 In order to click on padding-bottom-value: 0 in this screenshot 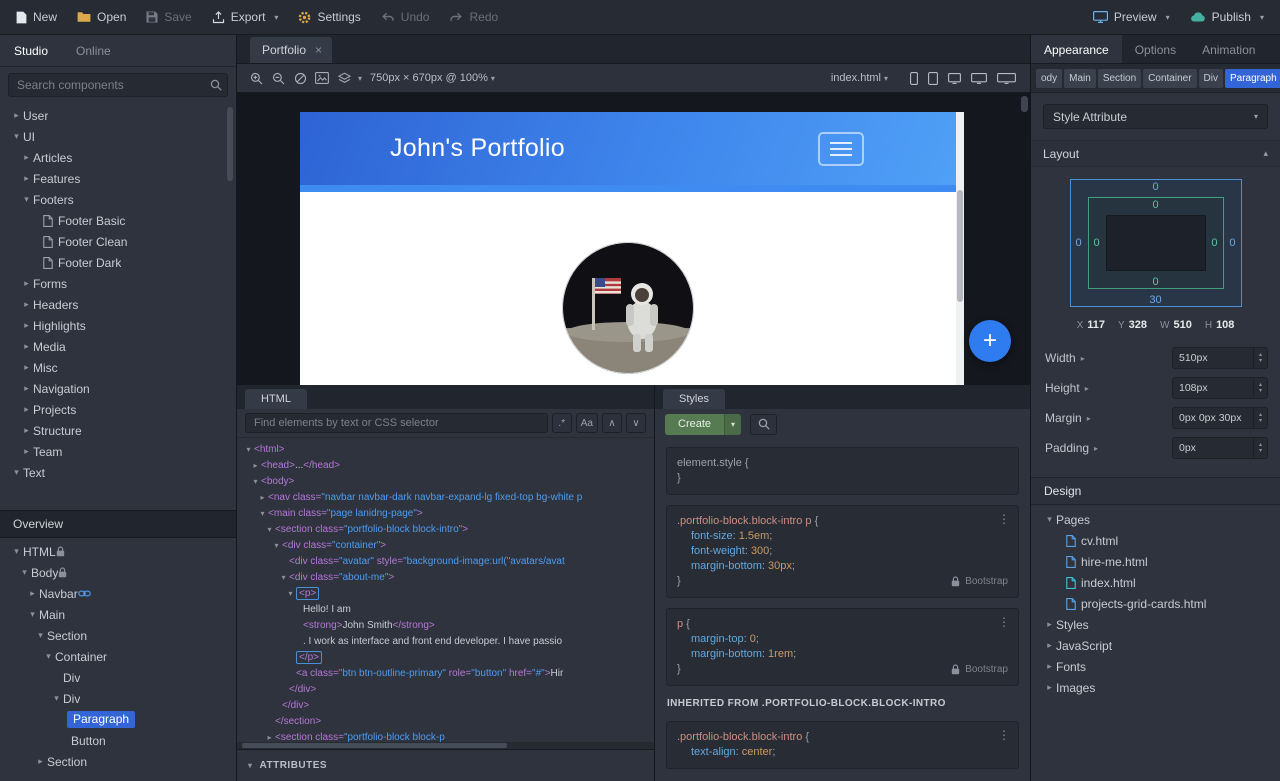, I will do `click(1156, 282)`.